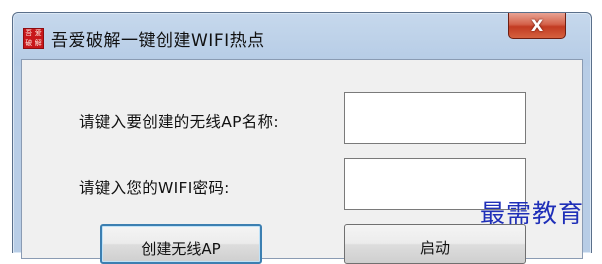 This screenshot has width=602, height=264. I want to click on app-logo-char: 破, so click(29, 42).